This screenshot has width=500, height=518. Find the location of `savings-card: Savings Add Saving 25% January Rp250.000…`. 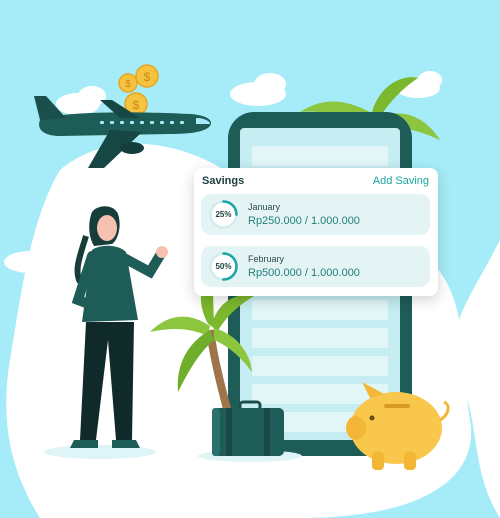

savings-card: Savings Add Saving 25% January Rp250.000… is located at coordinates (316, 232).